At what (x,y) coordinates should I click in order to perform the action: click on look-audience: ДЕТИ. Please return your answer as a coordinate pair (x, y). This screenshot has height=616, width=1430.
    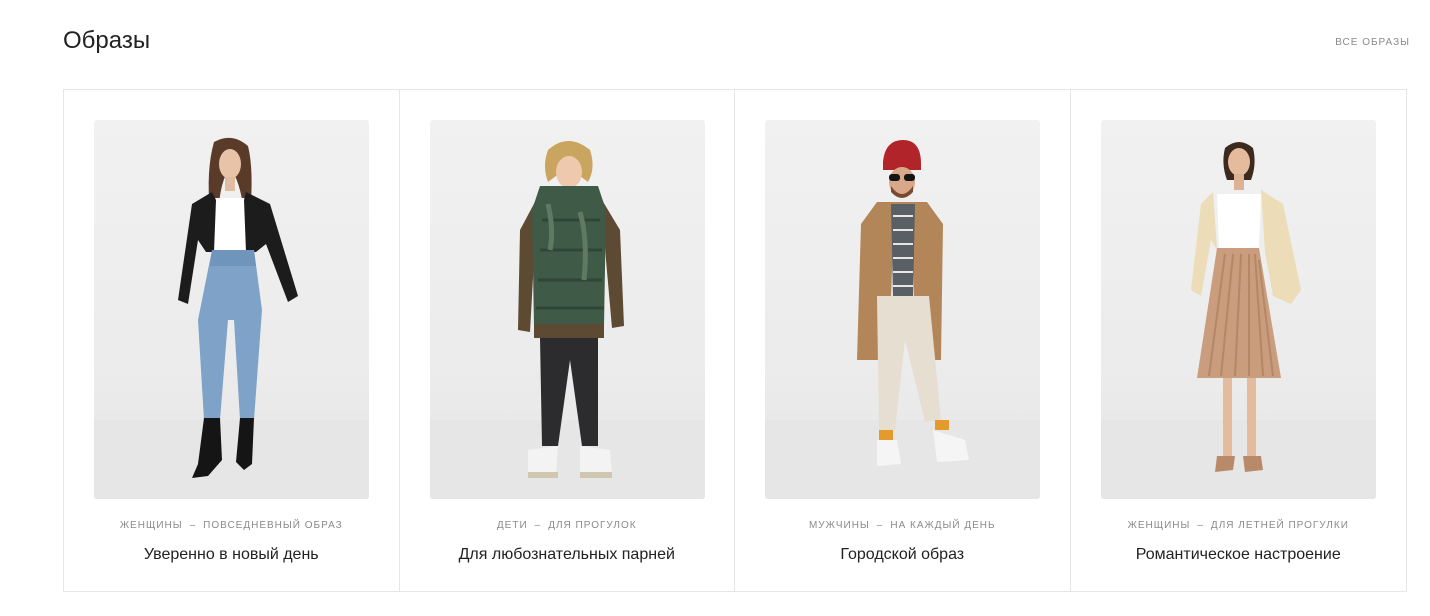
    Looking at the image, I should click on (512, 525).